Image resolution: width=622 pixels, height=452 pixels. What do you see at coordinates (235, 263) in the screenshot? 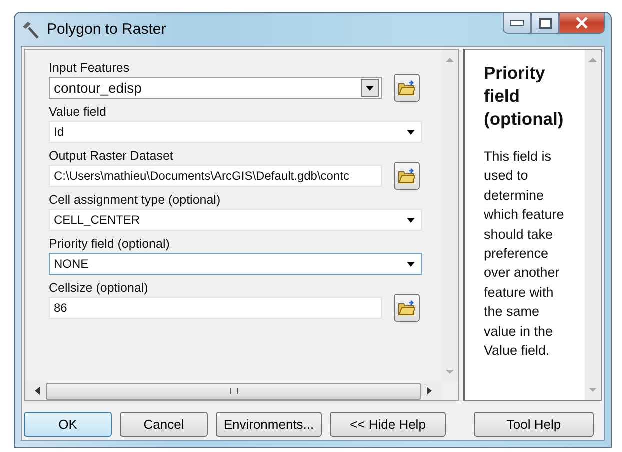
I see `dropdown-field: NONE` at bounding box center [235, 263].